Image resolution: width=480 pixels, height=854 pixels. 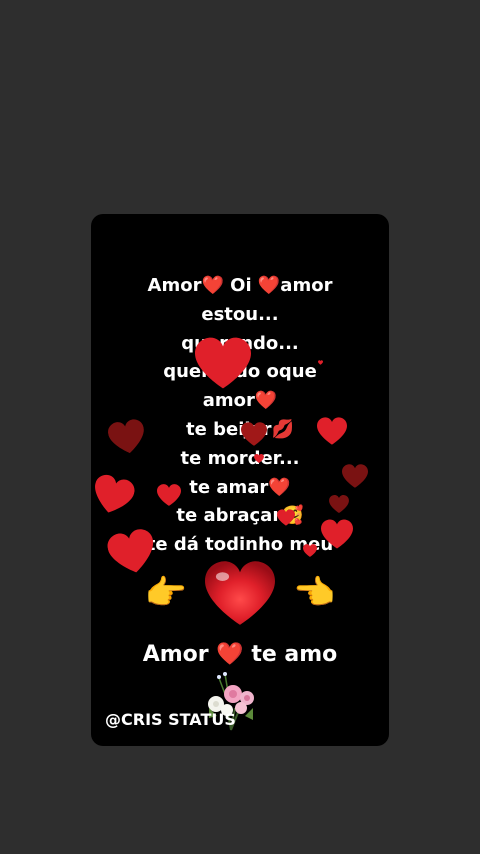 What do you see at coordinates (240, 654) in the screenshot?
I see `love-message: Amor ❤️ te amo` at bounding box center [240, 654].